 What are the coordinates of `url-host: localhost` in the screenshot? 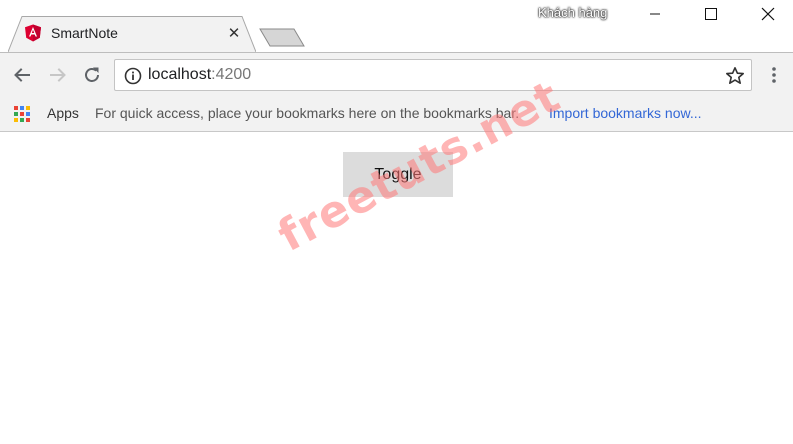 It's located at (180, 74).